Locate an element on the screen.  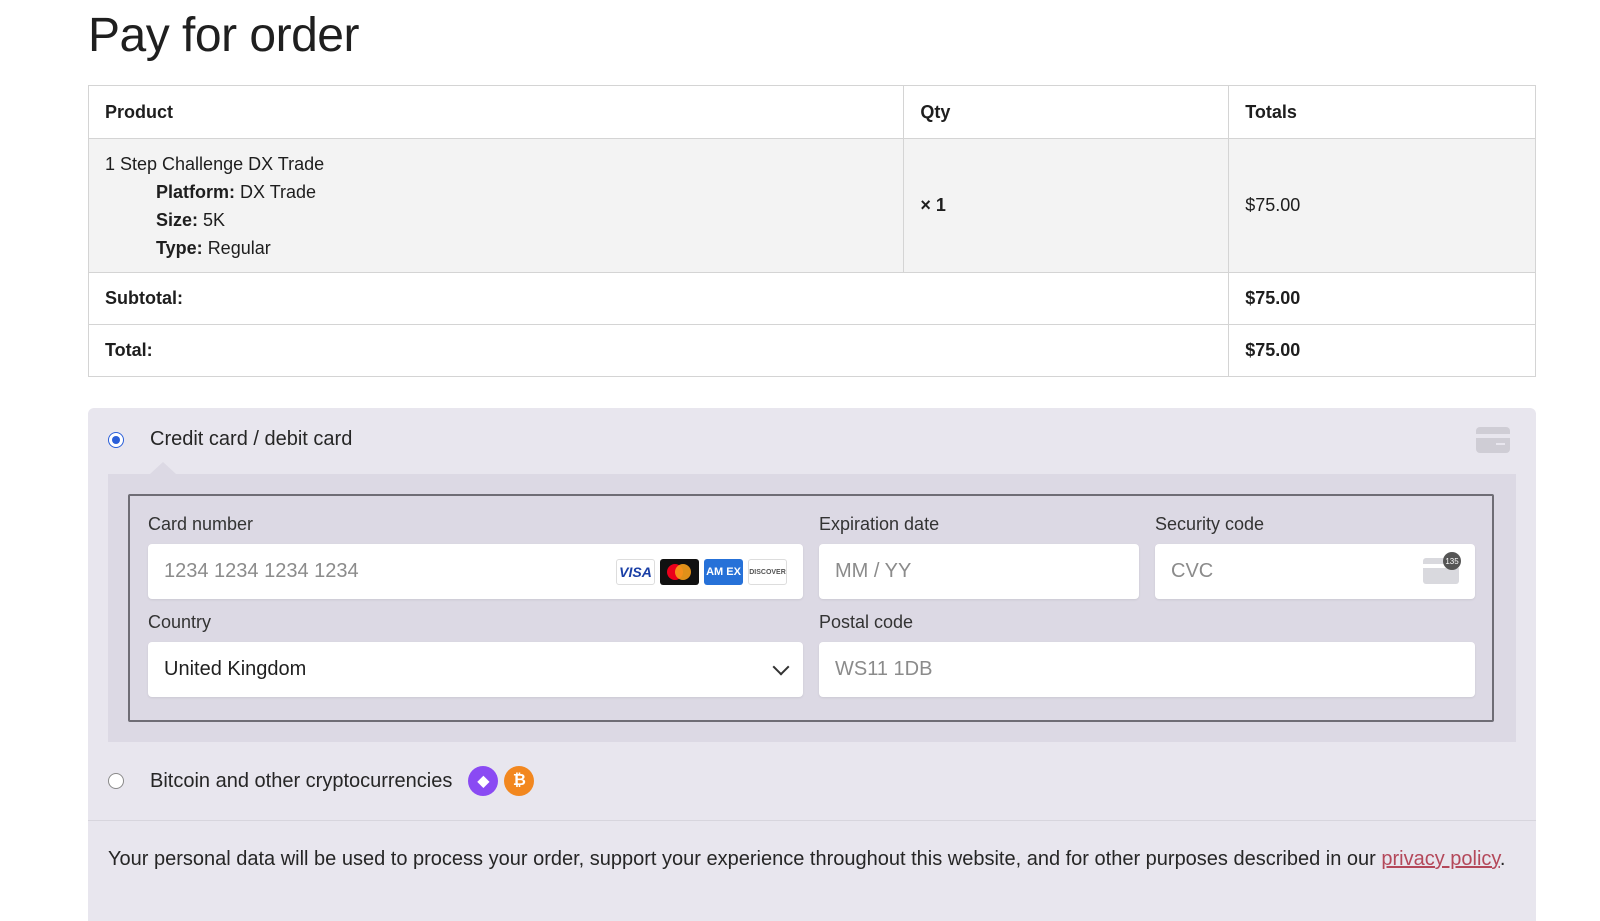
visa-icon: VISA is located at coordinates (635, 572).